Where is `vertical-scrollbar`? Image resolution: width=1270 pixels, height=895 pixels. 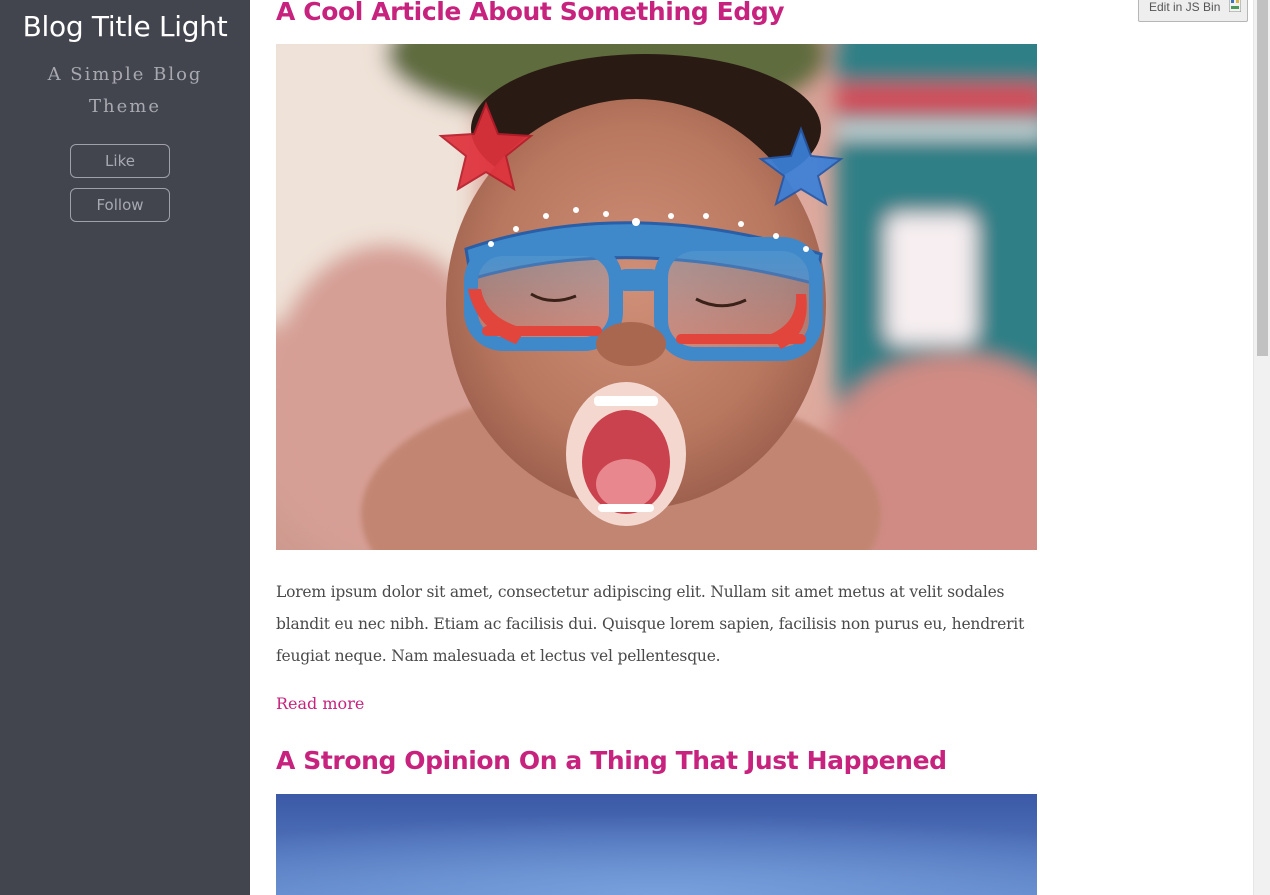 vertical-scrollbar is located at coordinates (1261, 447).